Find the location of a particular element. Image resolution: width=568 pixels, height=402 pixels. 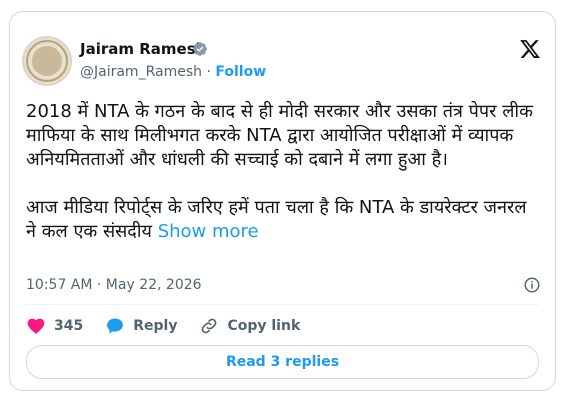

like-button: 345 is located at coordinates (54, 326).